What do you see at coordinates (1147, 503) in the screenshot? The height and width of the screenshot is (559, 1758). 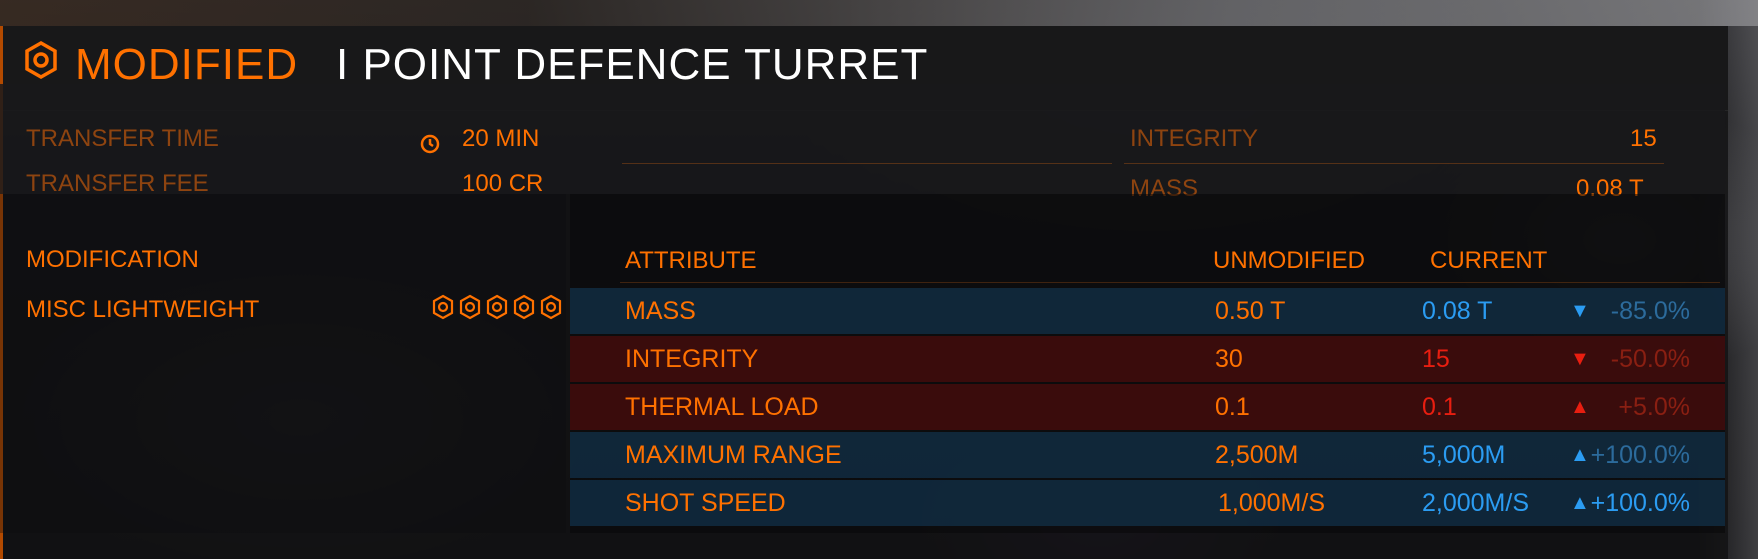 I see `table-row: SHOT SPEED 1,000M/S 2,000M/S ▲ +100.0%` at bounding box center [1147, 503].